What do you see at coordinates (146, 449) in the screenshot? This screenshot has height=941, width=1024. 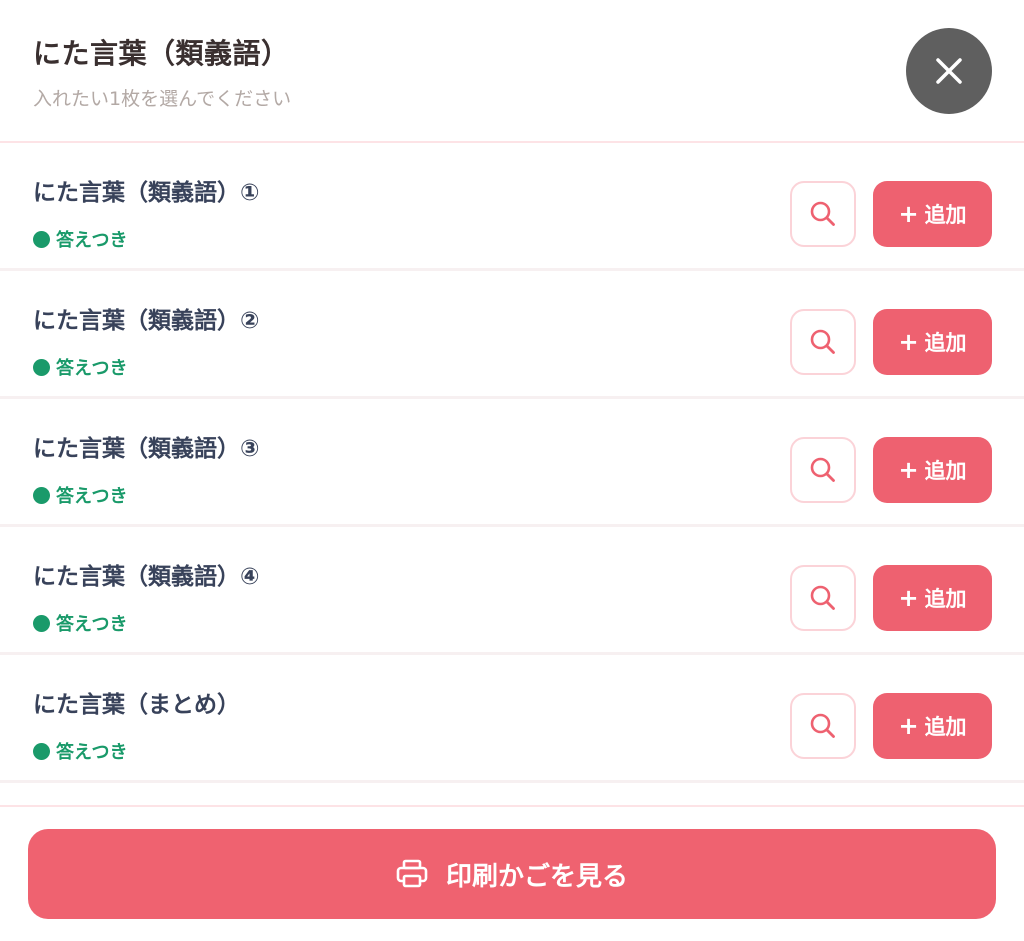 I see `item-title: にた言葉（類義語）③` at bounding box center [146, 449].